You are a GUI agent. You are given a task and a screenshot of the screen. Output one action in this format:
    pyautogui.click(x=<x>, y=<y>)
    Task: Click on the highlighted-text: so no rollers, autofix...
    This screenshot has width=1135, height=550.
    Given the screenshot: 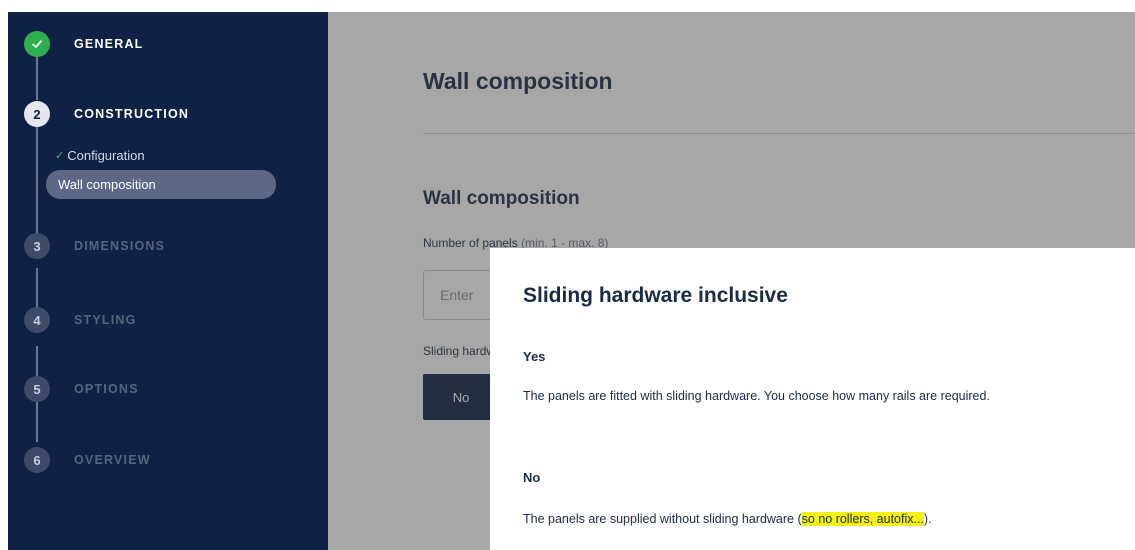 What is the action you would take?
    pyautogui.click(x=862, y=519)
    